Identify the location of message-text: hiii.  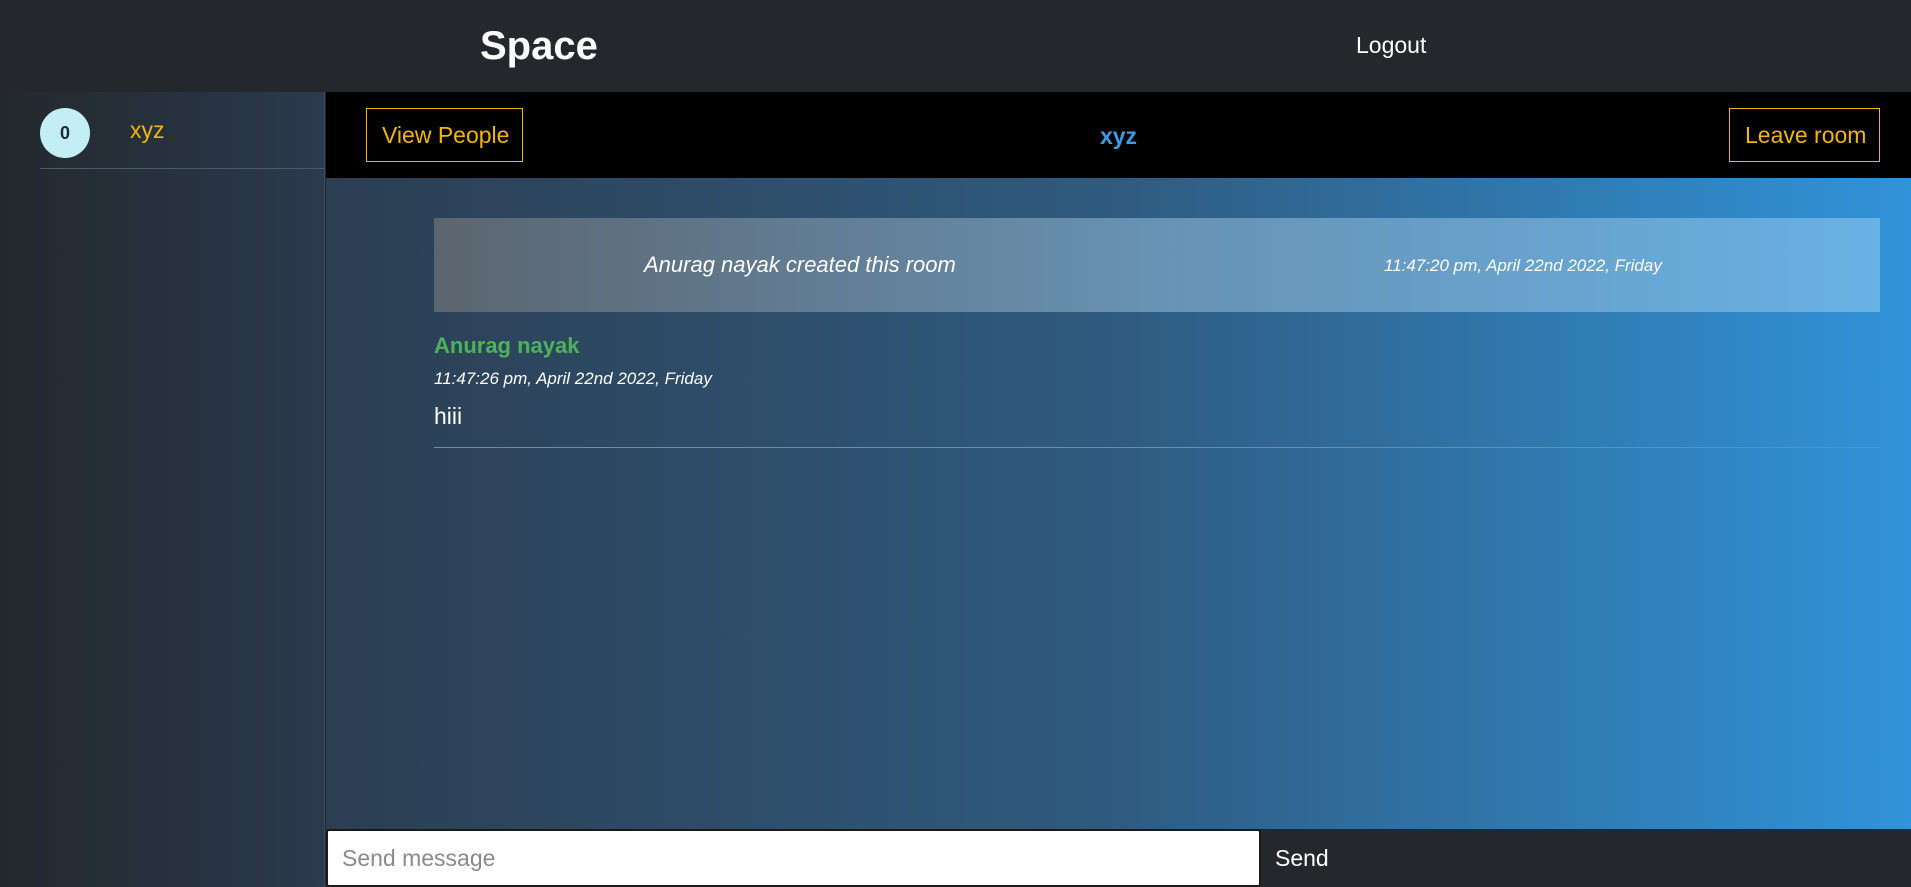
(448, 416).